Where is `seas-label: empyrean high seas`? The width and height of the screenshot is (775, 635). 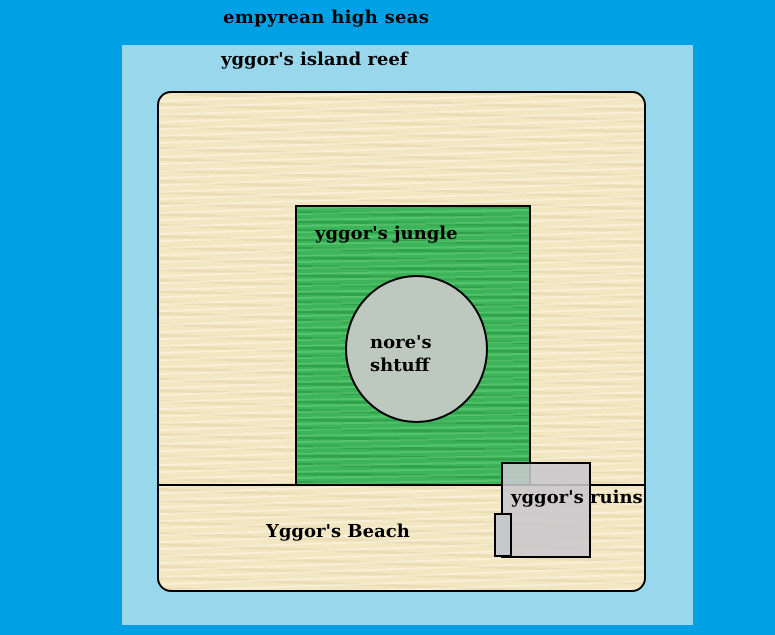 seas-label: empyrean high seas is located at coordinates (326, 17).